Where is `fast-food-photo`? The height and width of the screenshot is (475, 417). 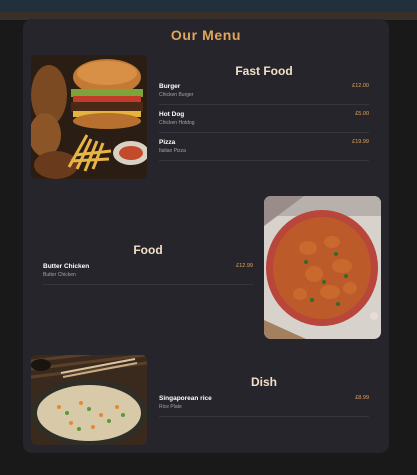 fast-food-photo is located at coordinates (89, 117).